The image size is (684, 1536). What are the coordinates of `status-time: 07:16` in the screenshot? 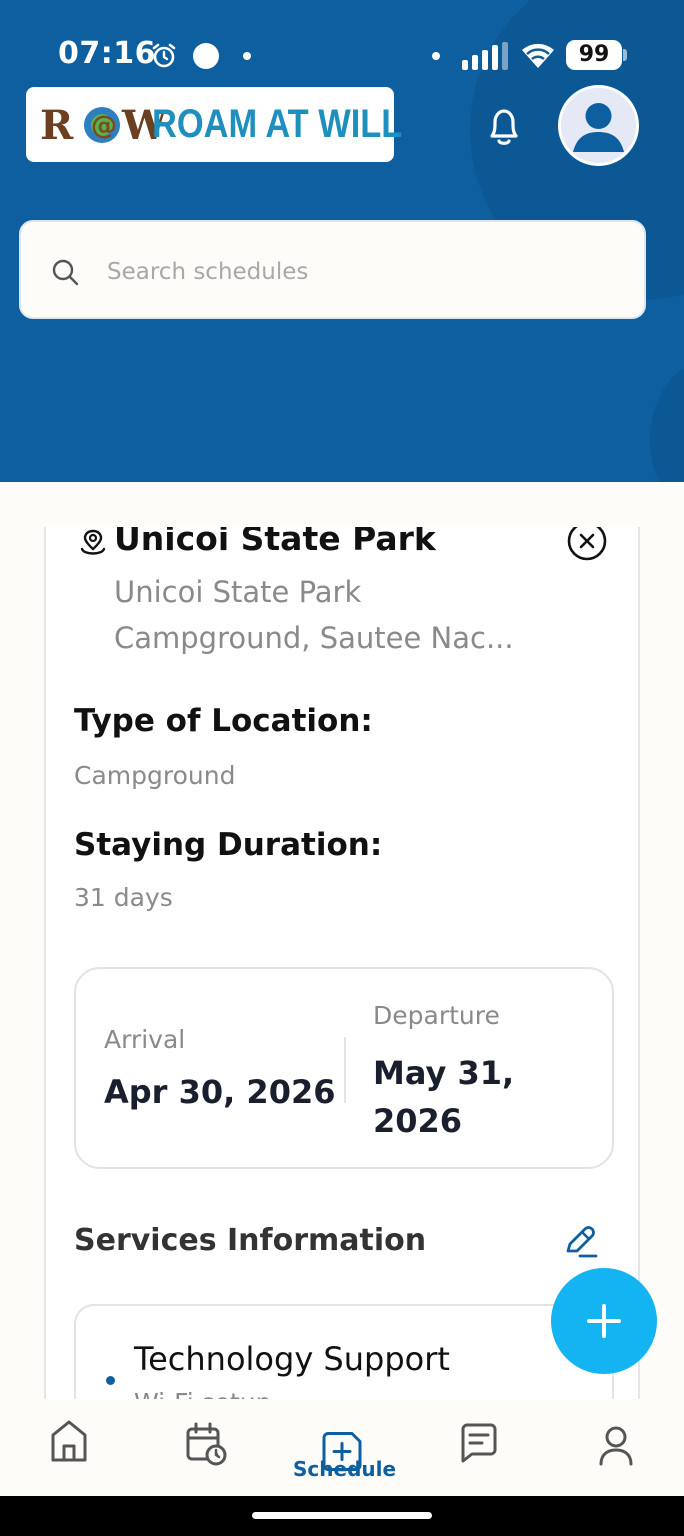 It's located at (107, 53).